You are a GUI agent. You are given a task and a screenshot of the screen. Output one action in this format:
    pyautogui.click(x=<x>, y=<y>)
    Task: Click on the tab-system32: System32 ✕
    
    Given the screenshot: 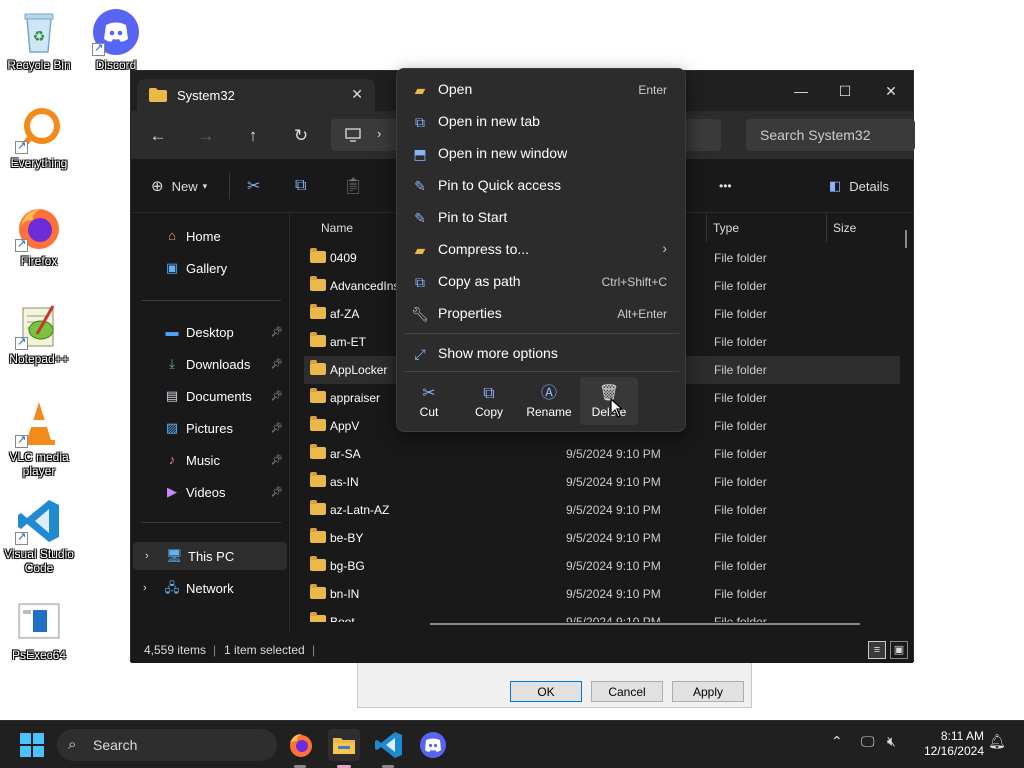 What is the action you would take?
    pyautogui.click(x=256, y=95)
    